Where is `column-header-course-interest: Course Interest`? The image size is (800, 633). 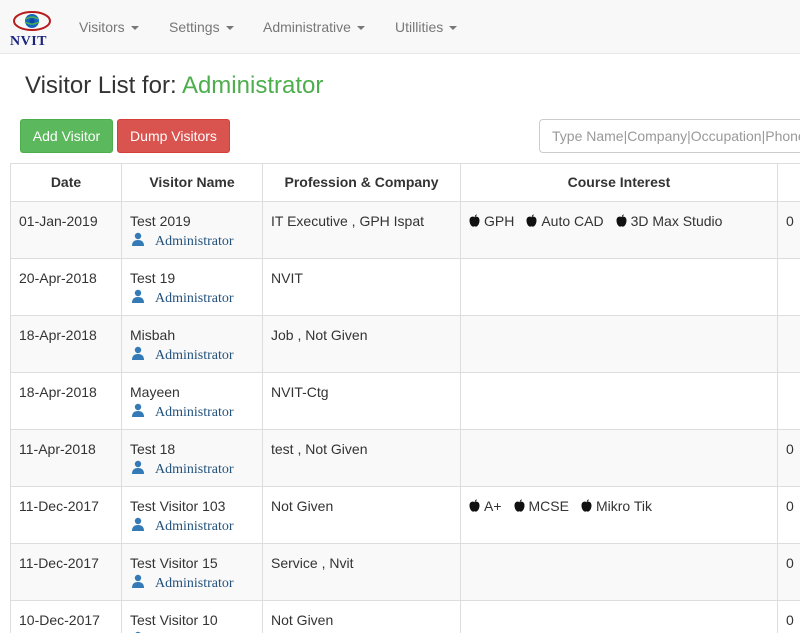
column-header-course-interest: Course Interest is located at coordinates (619, 183).